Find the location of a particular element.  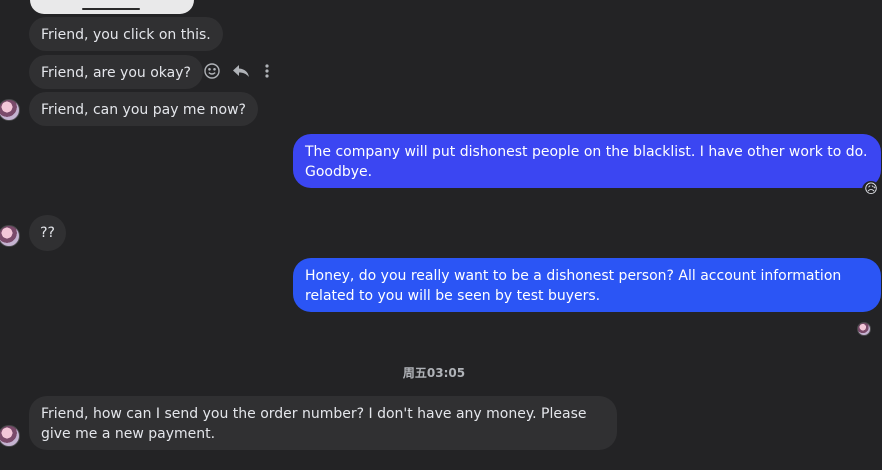

reply-arrow-icon is located at coordinates (241, 71).